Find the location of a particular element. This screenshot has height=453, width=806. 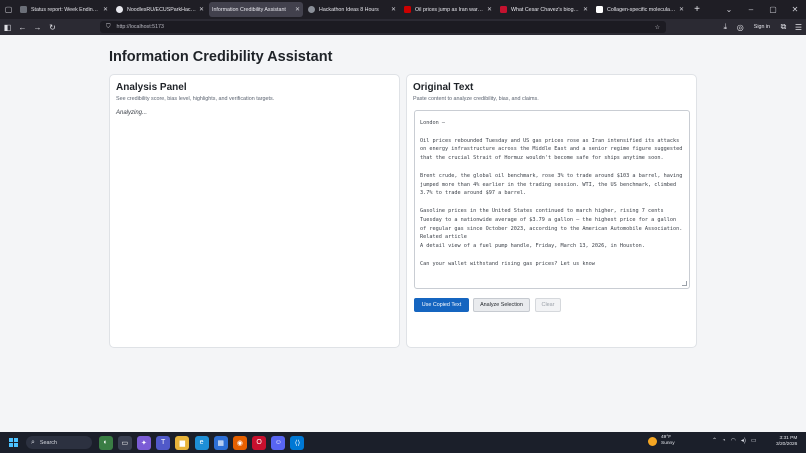

weather-text: 49°F Sunny is located at coordinates (668, 441).